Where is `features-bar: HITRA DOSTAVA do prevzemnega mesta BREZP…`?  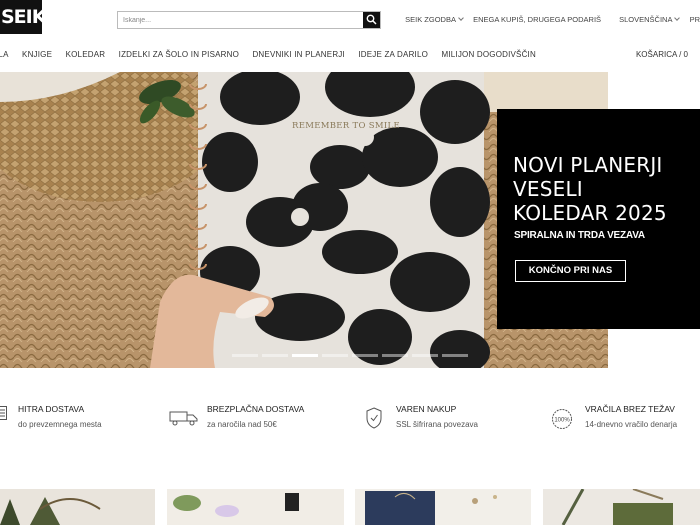 features-bar: HITRA DOSTAVA do prevzemnega mesta BREZP… is located at coordinates (350, 417).